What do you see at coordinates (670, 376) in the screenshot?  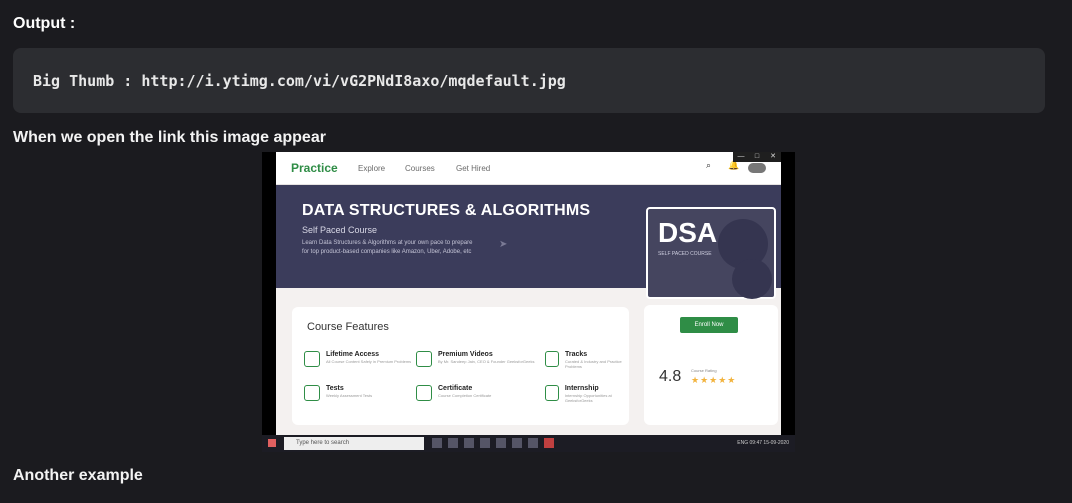 I see `rating-score: 4.8` at bounding box center [670, 376].